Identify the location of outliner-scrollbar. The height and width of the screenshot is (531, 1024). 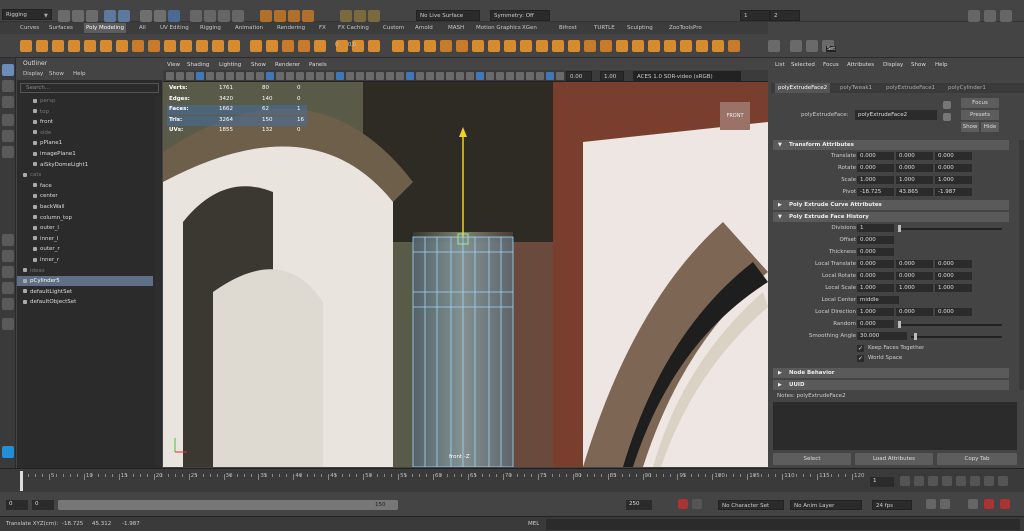
(158, 281).